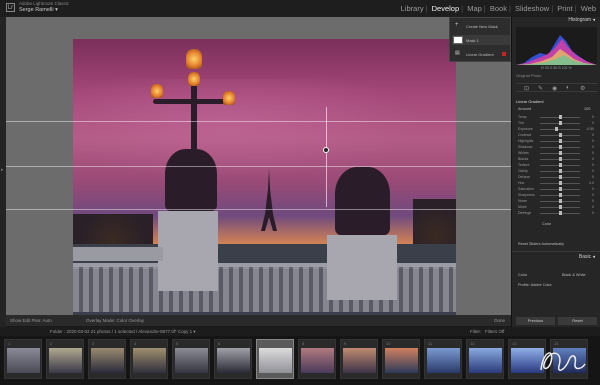 This screenshot has width=600, height=385. Describe the element at coordinates (326, 157) in the screenshot. I see `gradient-rotation-handle` at that location.